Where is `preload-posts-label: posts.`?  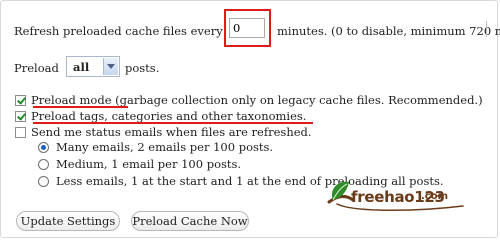
preload-posts-label: posts. is located at coordinates (142, 68).